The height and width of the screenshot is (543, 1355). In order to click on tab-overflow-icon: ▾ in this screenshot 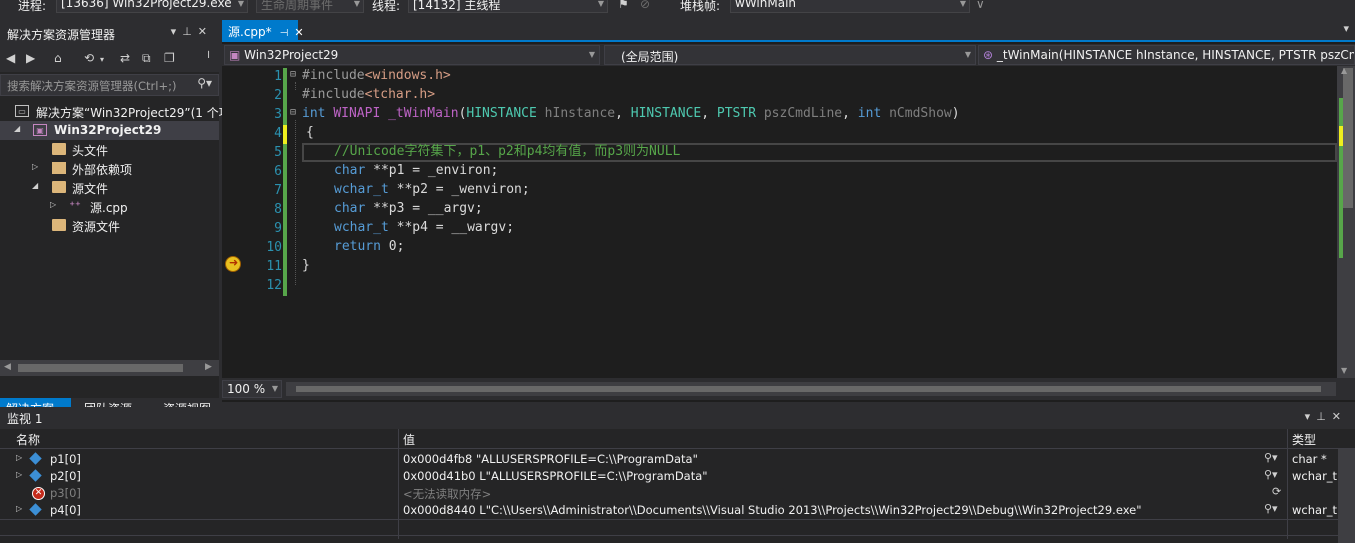, I will do `click(1346, 28)`.